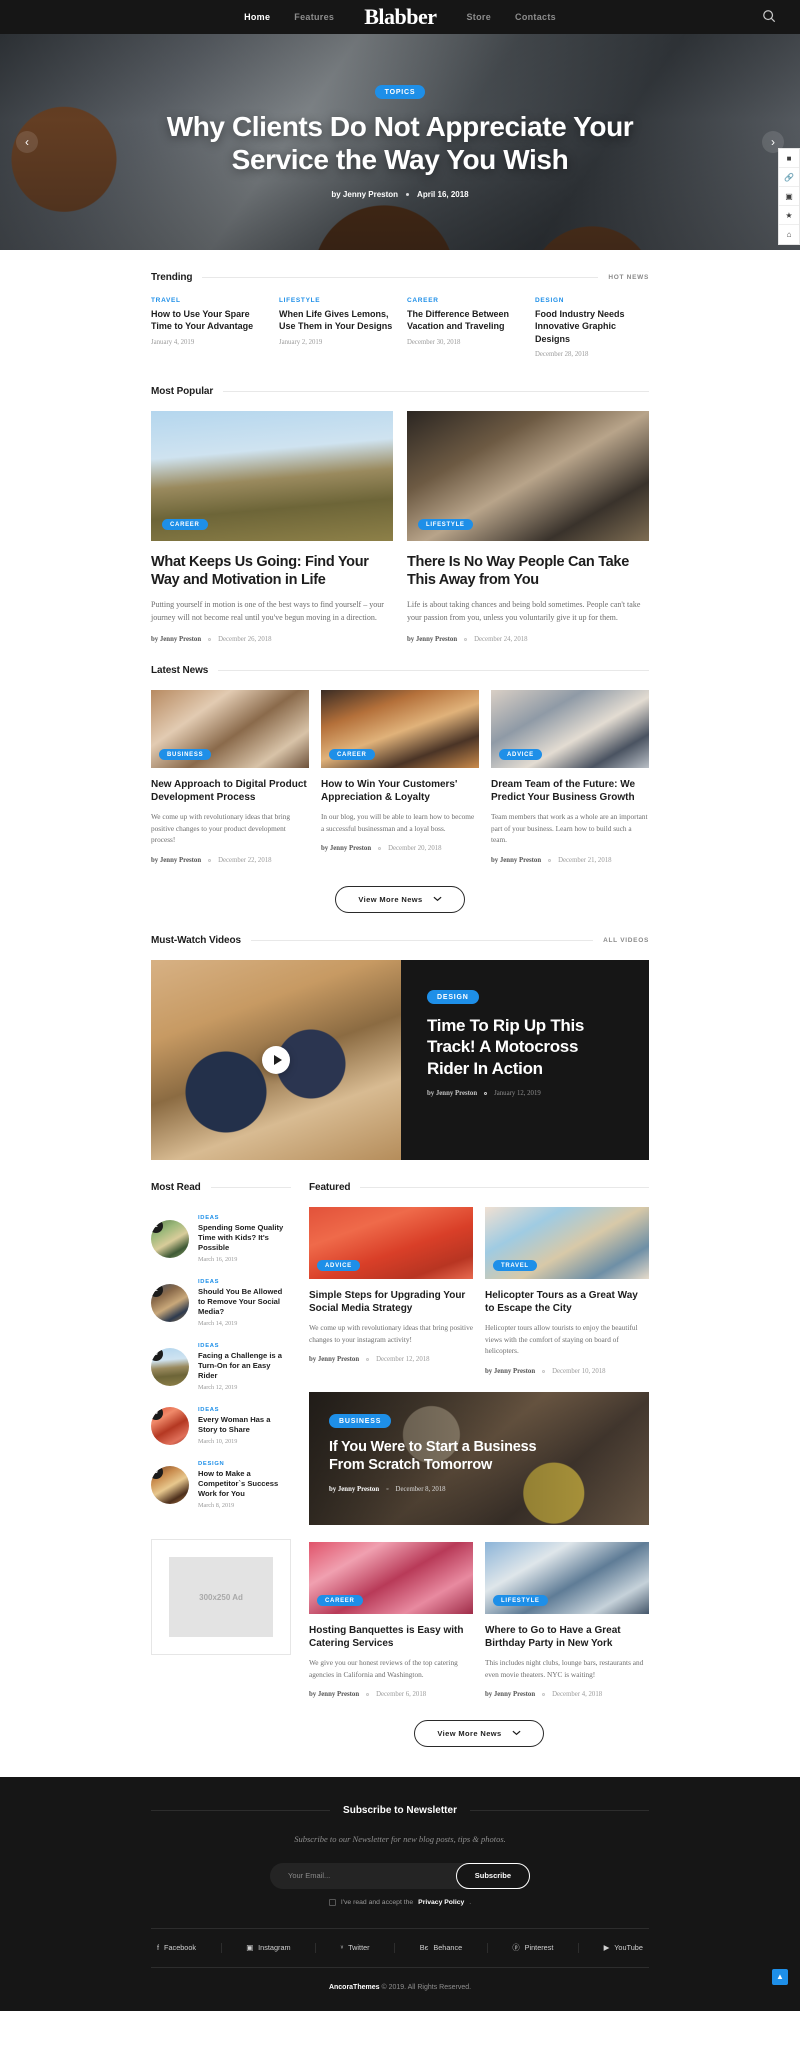  I want to click on social-link-facebook: f Facebook, so click(176, 1948).